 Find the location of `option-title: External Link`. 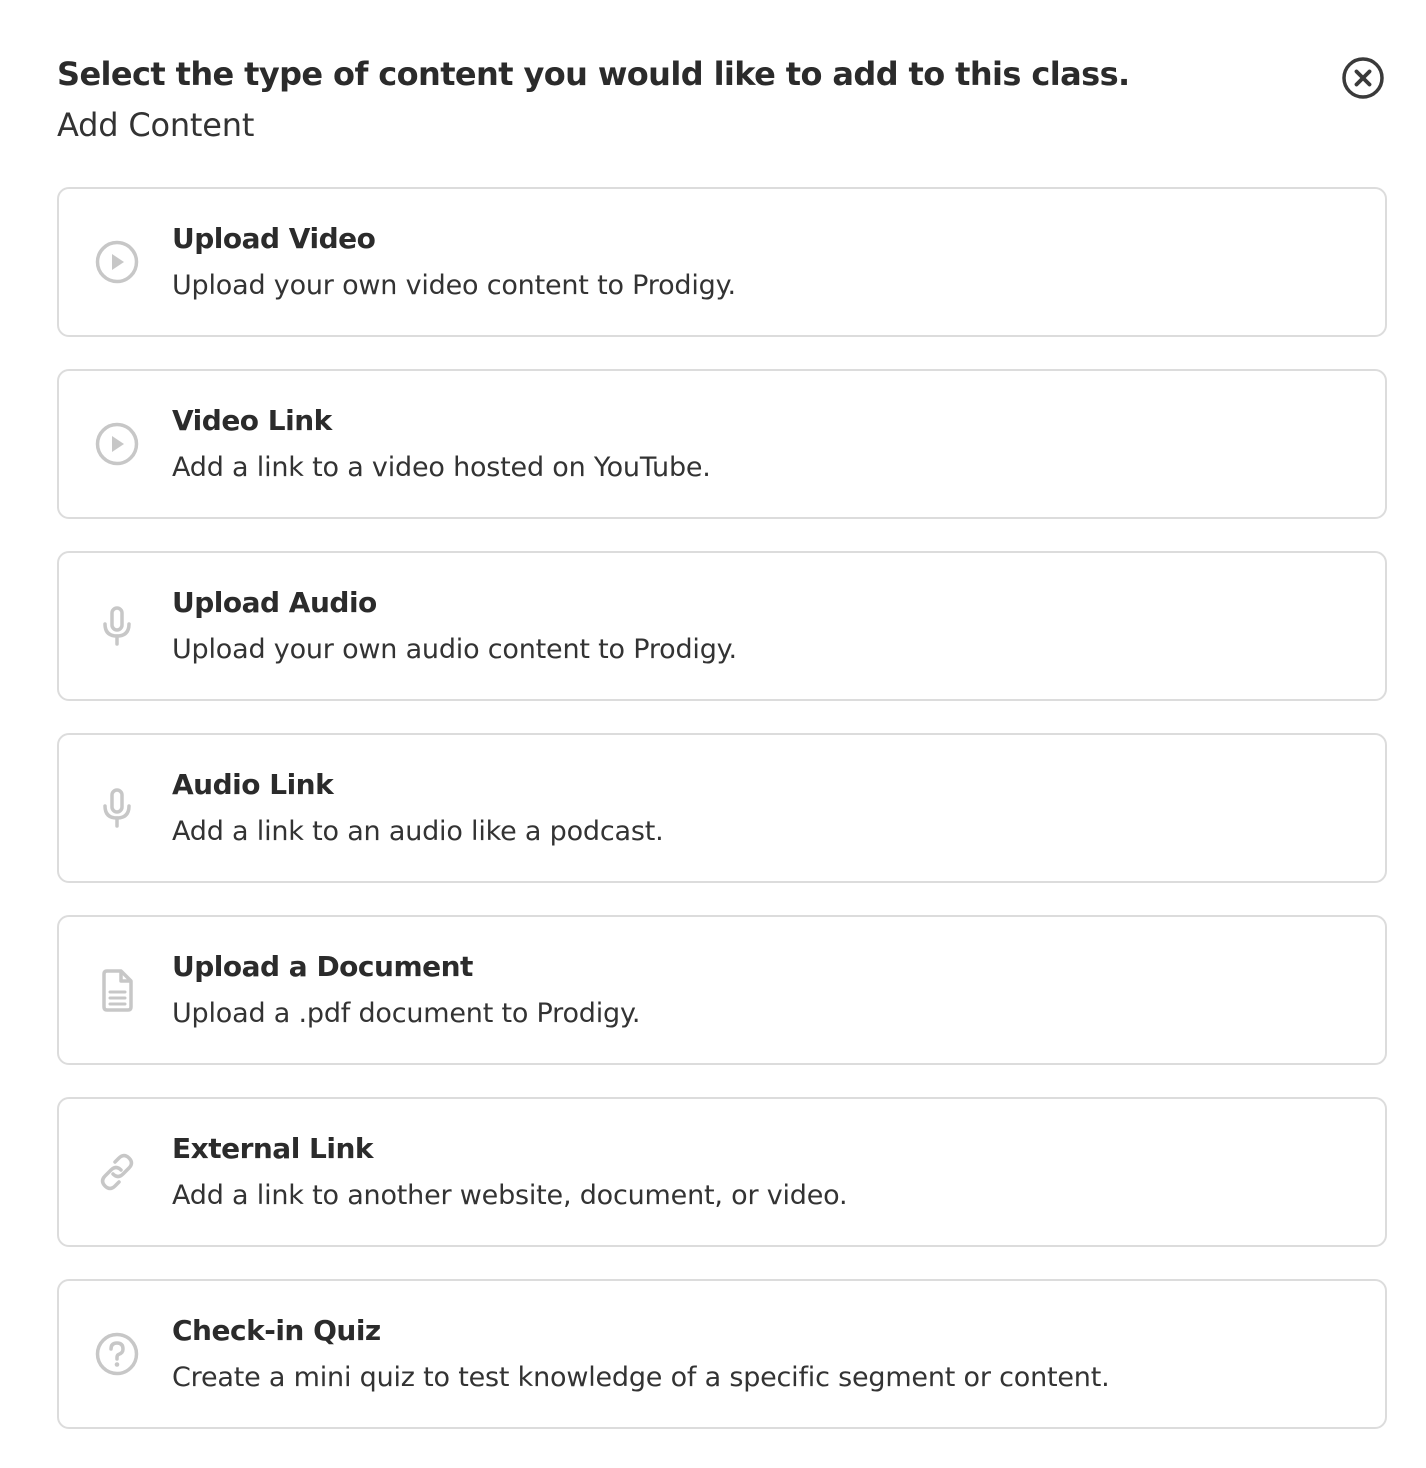

option-title: External Link is located at coordinates (273, 1148).